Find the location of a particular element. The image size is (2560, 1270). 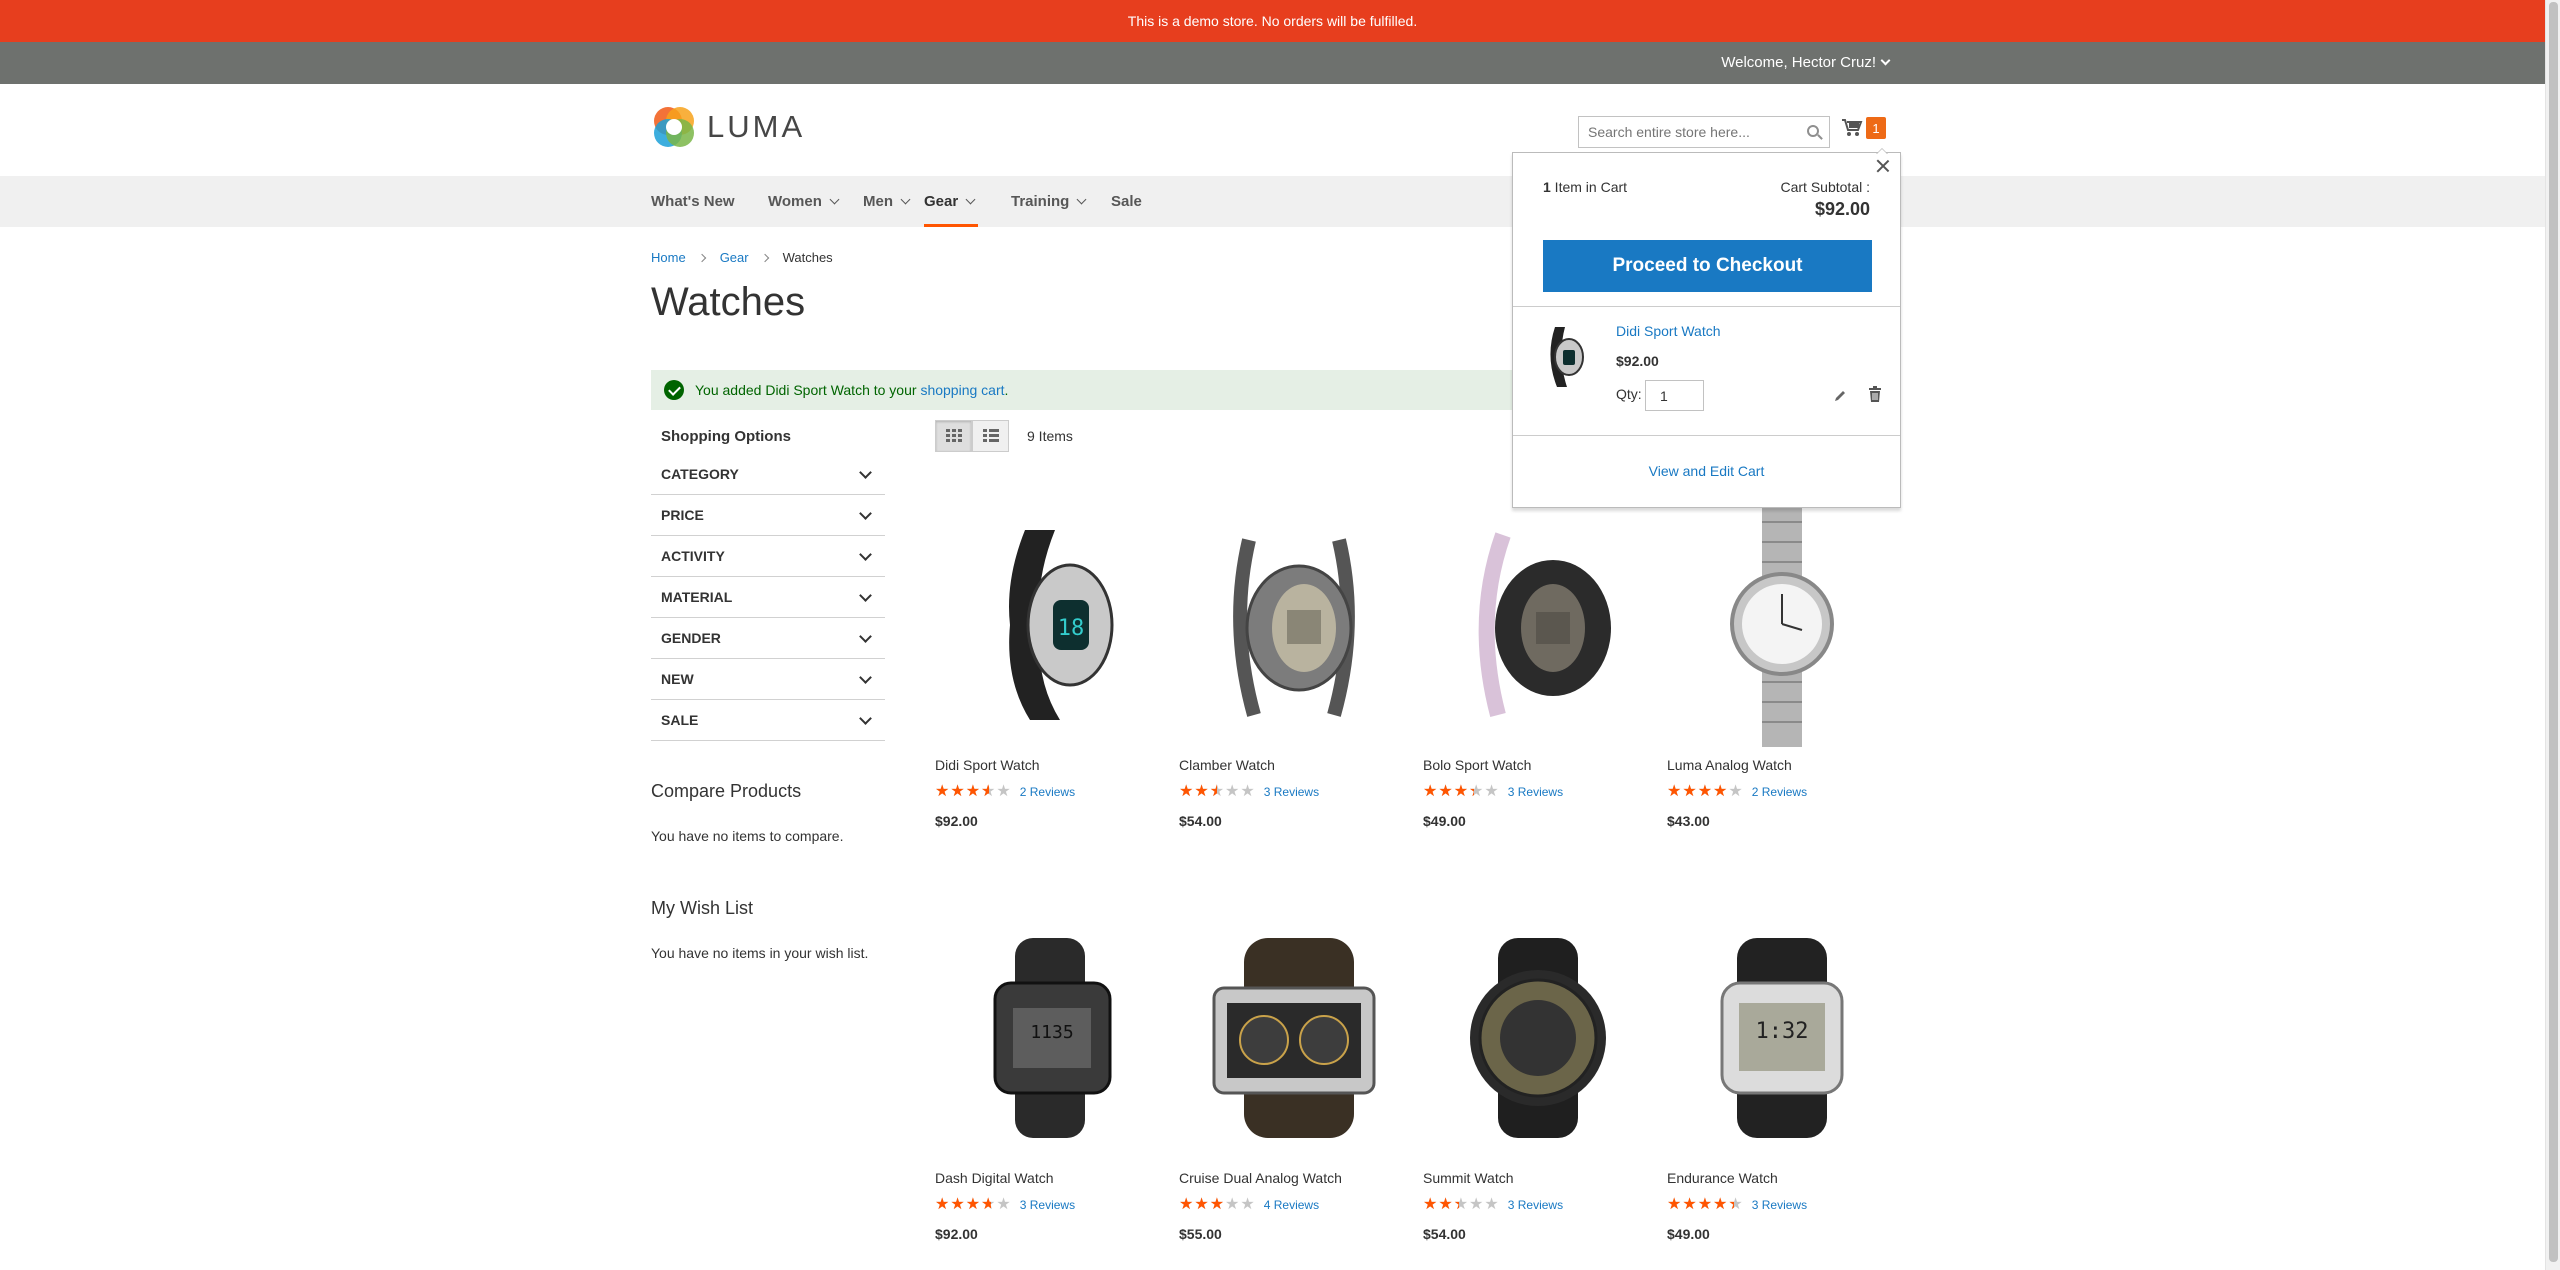

view-edit-cart-link: View and Edit Cart is located at coordinates (1706, 471).